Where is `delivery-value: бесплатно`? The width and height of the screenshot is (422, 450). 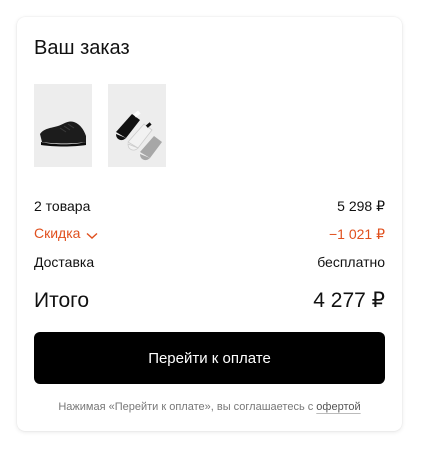
delivery-value: бесплатно is located at coordinates (351, 262).